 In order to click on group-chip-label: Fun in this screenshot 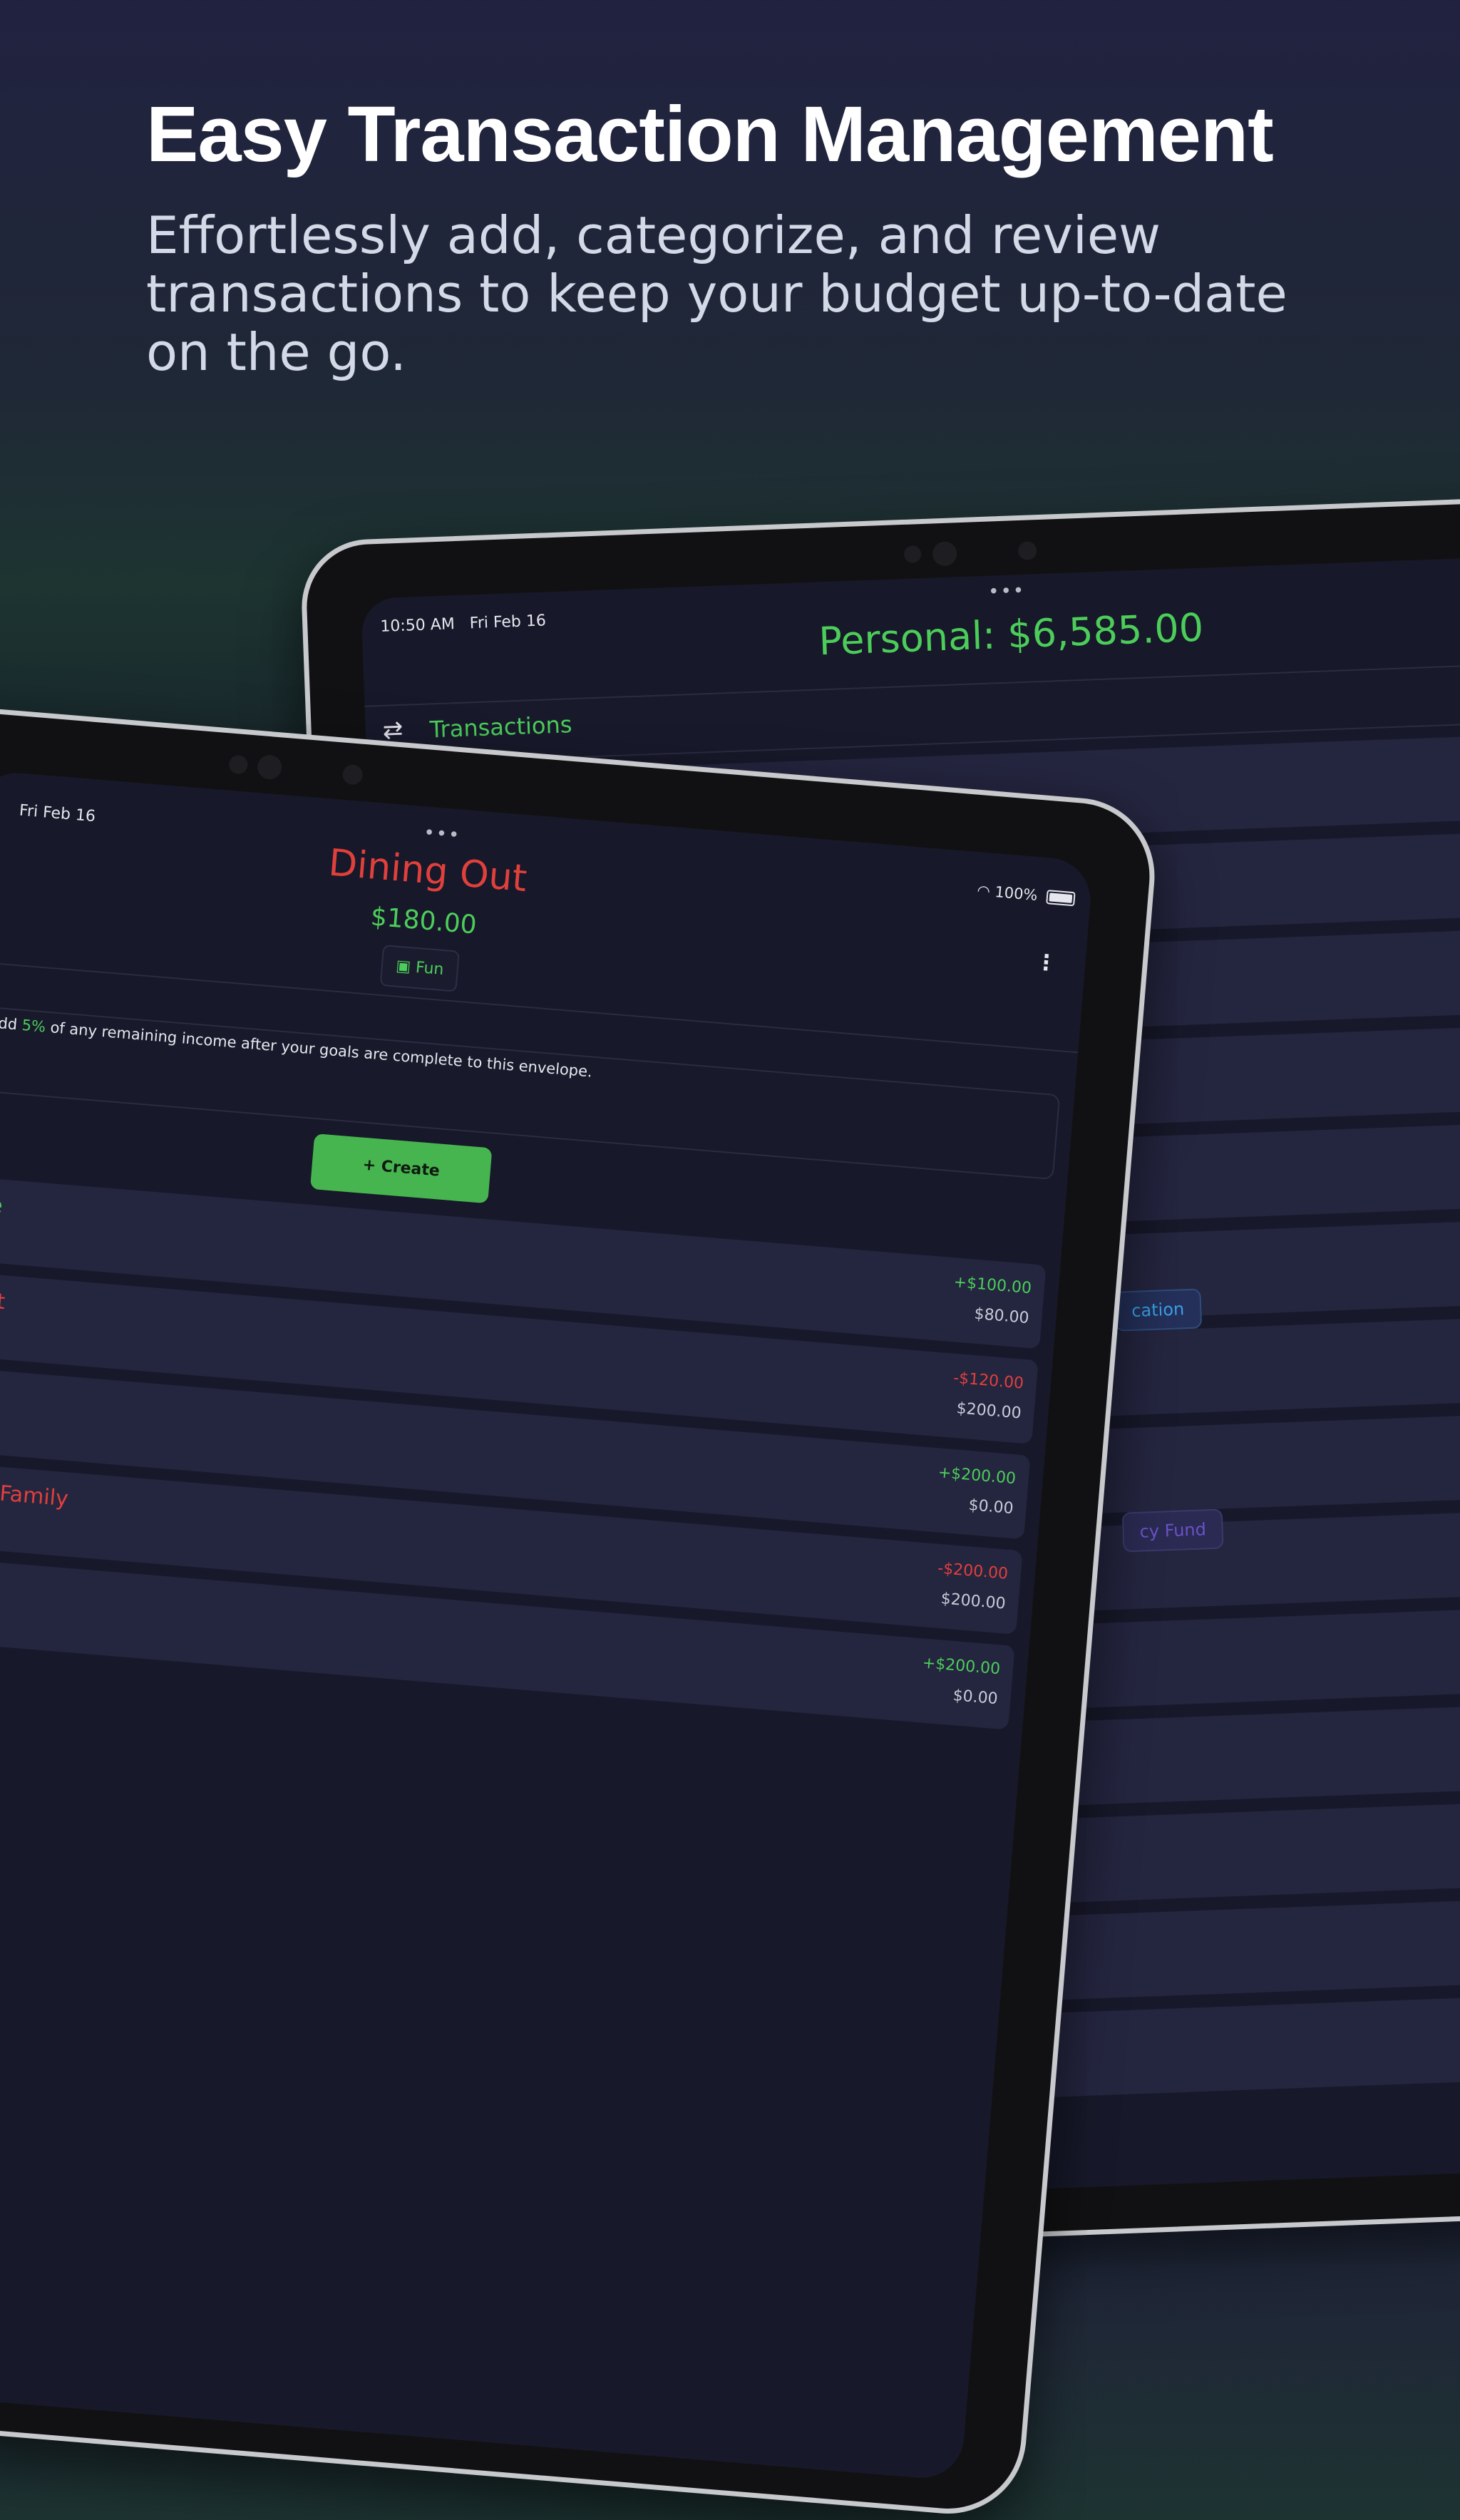, I will do `click(430, 968)`.